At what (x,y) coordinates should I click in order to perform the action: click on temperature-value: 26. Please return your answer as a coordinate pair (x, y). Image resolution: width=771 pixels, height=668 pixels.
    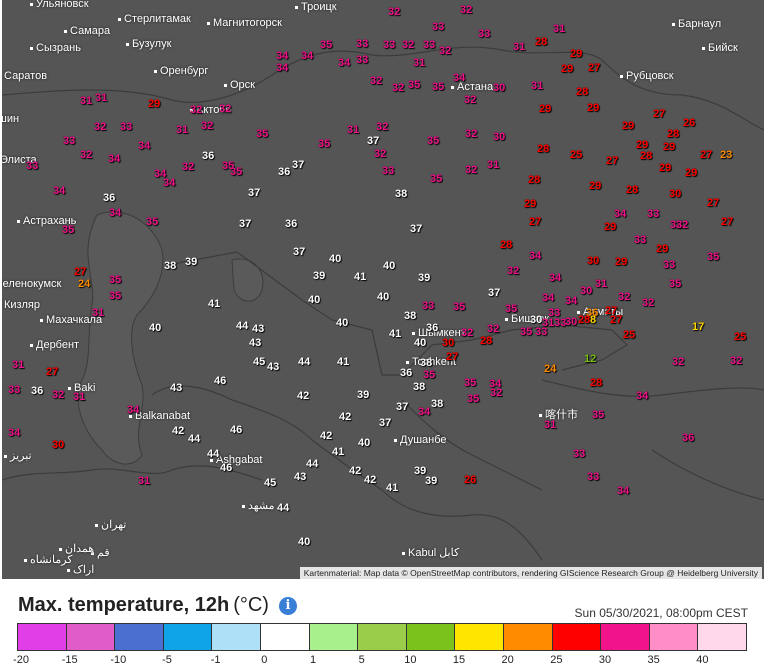
    Looking at the image, I should click on (689, 123).